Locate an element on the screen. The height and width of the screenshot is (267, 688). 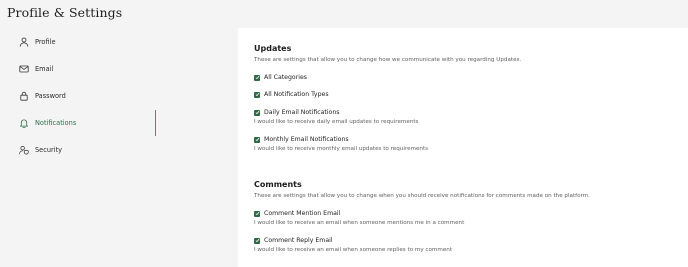
user-icon is located at coordinates (24, 42).